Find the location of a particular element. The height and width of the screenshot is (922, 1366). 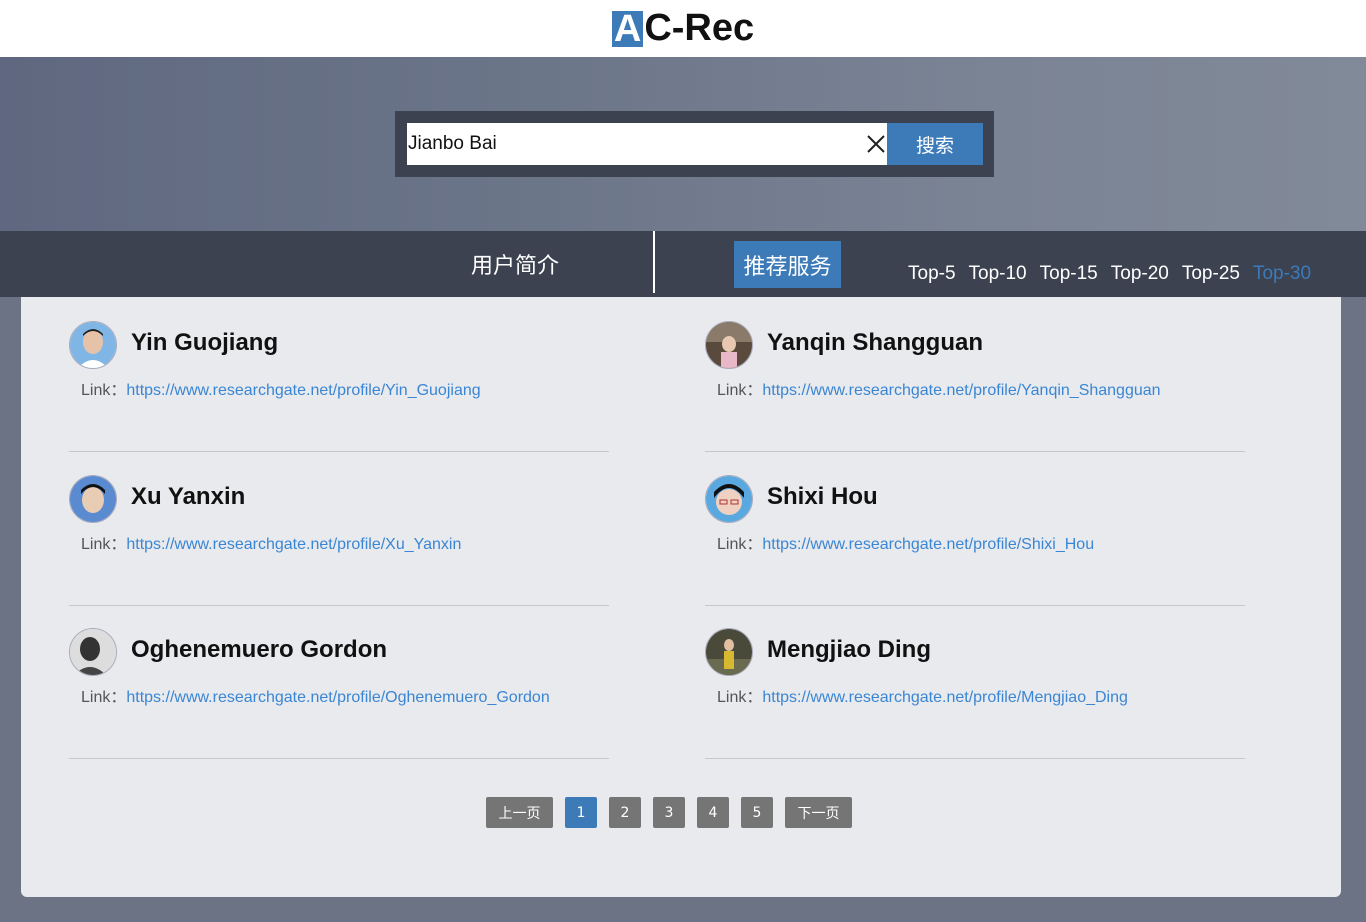

top-bar: A C-Rec is located at coordinates (683, 28).